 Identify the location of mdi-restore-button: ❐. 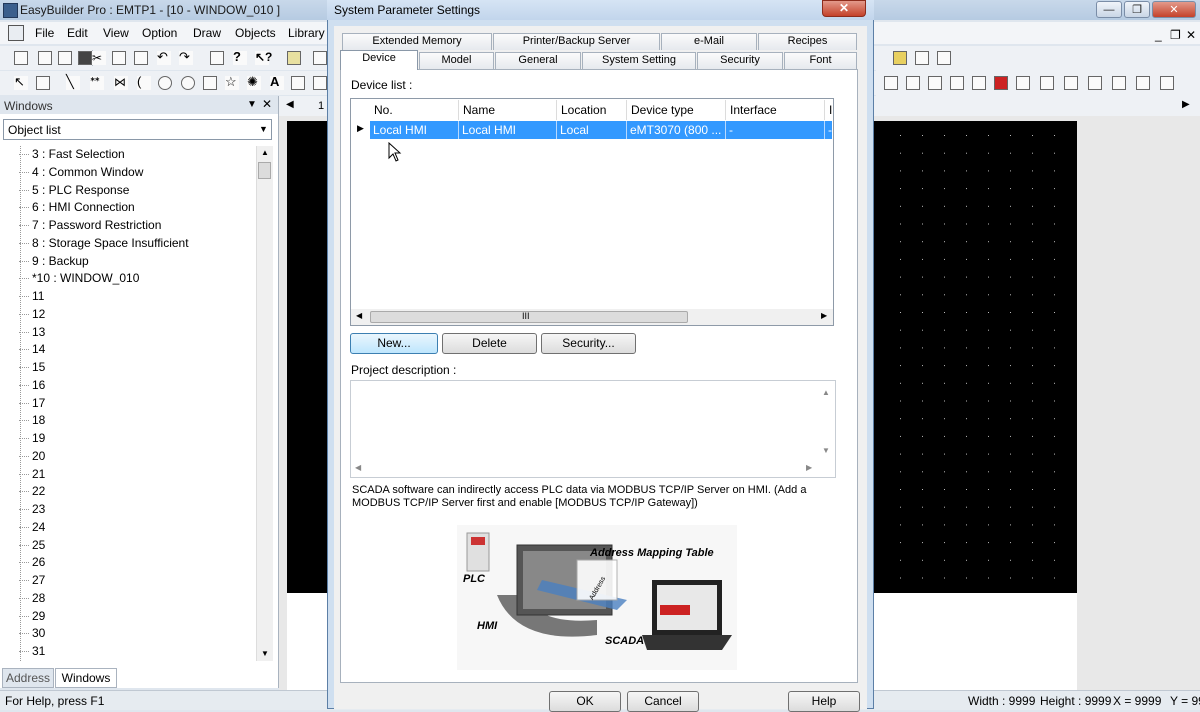
(1175, 35).